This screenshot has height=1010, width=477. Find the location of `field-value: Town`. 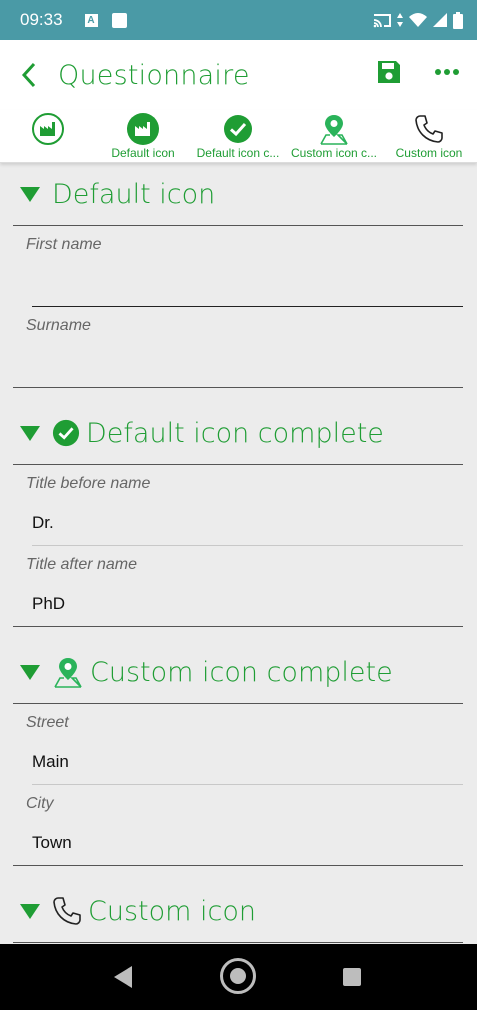

field-value: Town is located at coordinates (52, 842).